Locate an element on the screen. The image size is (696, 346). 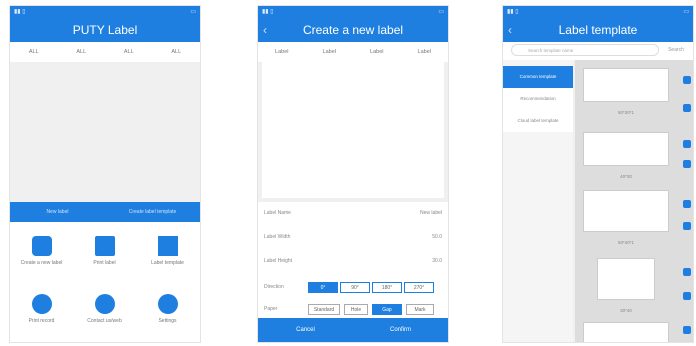
print-label-item: Print label is located at coordinates (104, 251).